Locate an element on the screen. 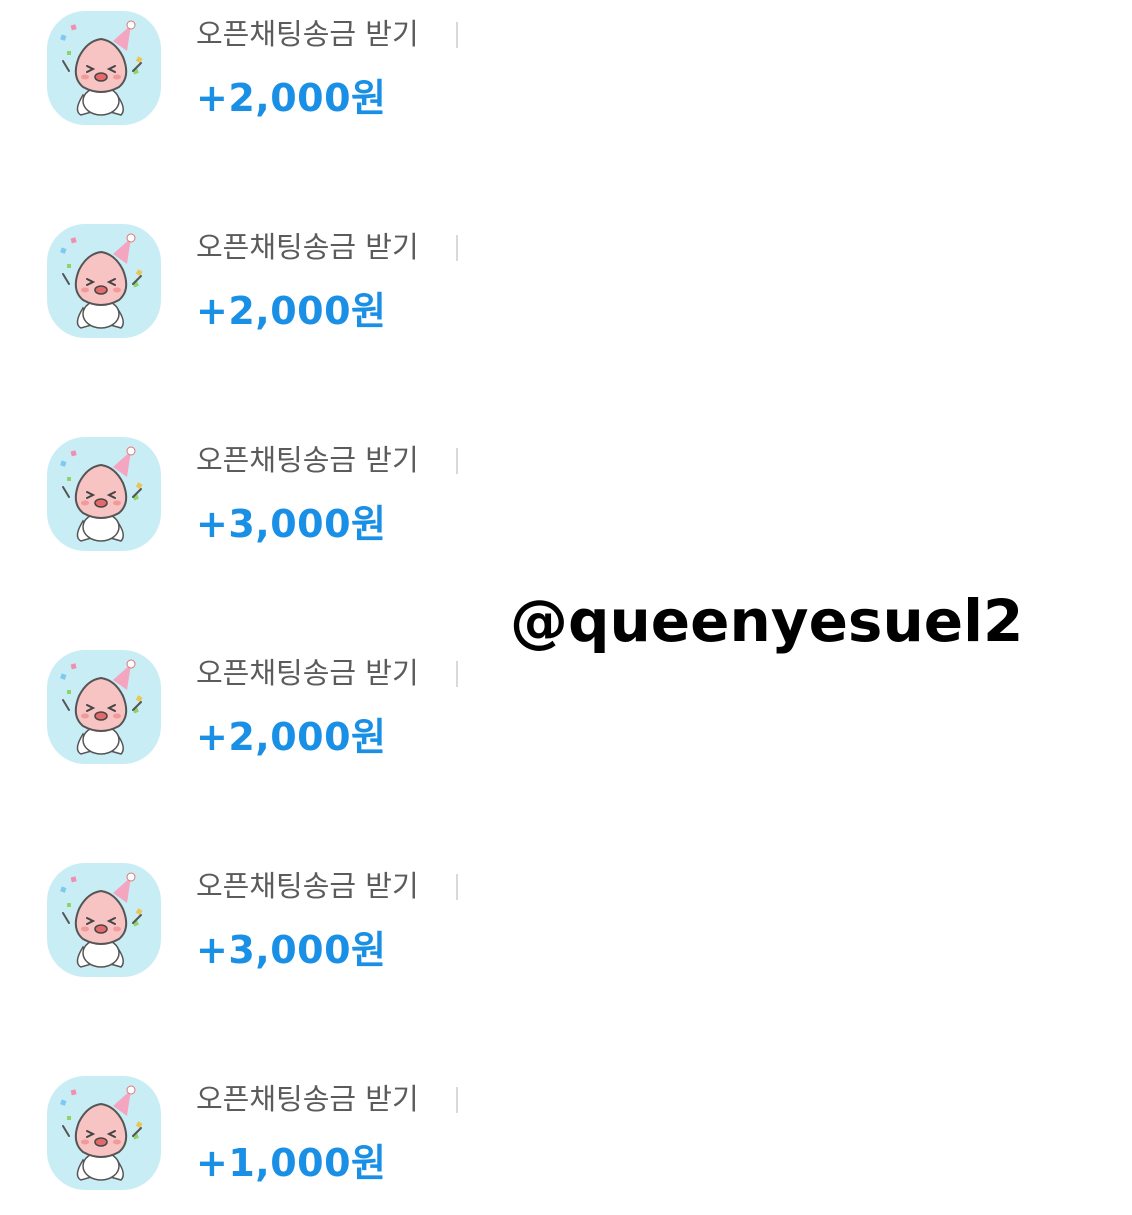 This screenshot has width=1132, height=1215. watermark-handle: @queenyesuel2 is located at coordinates (767, 621).